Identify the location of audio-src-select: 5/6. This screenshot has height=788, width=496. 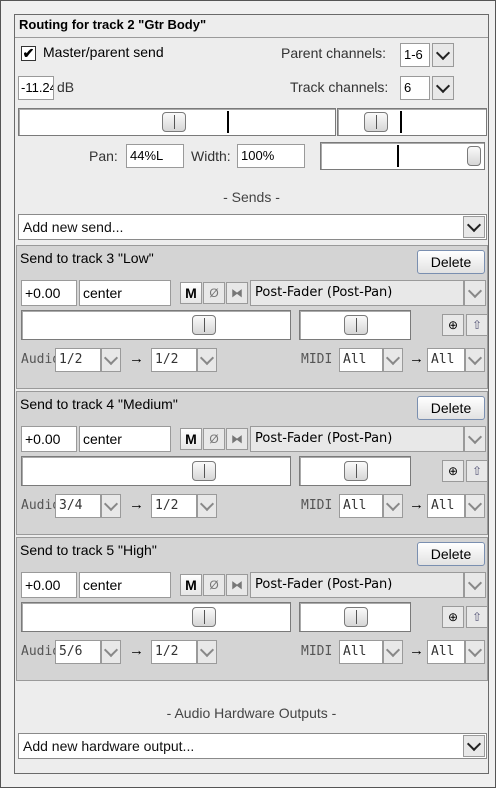
(78, 652).